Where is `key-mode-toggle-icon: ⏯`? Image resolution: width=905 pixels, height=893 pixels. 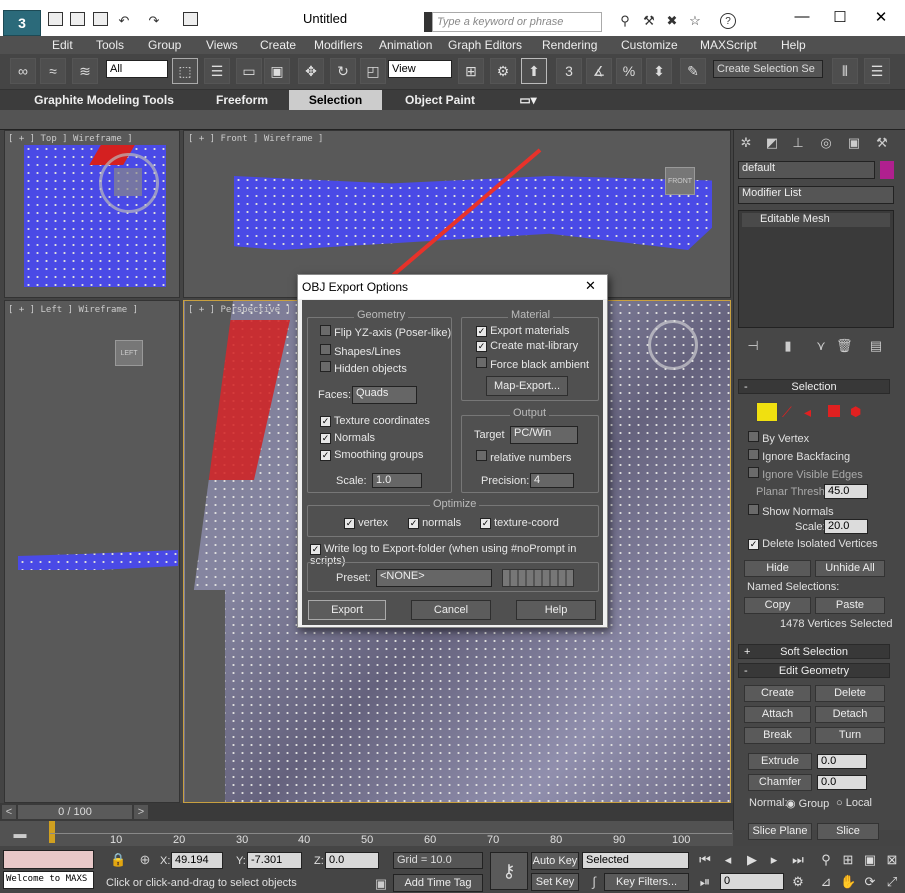
key-mode-toggle-icon: ⏯ is located at coordinates (705, 882).